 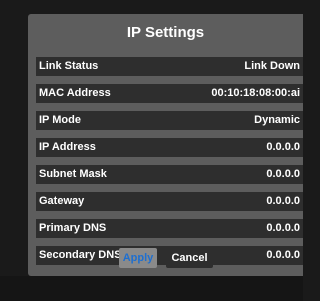 What do you see at coordinates (283, 228) in the screenshot?
I see `primary-dns-field: 0.0.0.0` at bounding box center [283, 228].